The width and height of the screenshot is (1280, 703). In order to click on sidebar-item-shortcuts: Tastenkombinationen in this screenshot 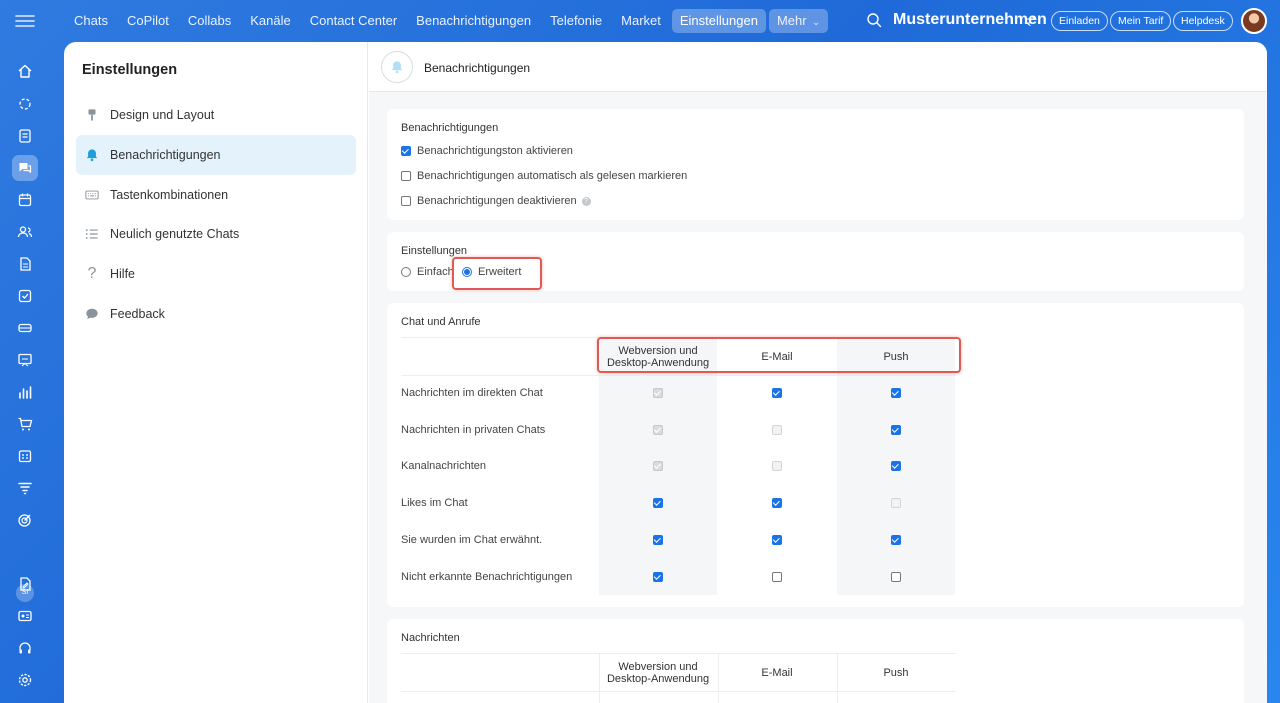, I will do `click(216, 195)`.